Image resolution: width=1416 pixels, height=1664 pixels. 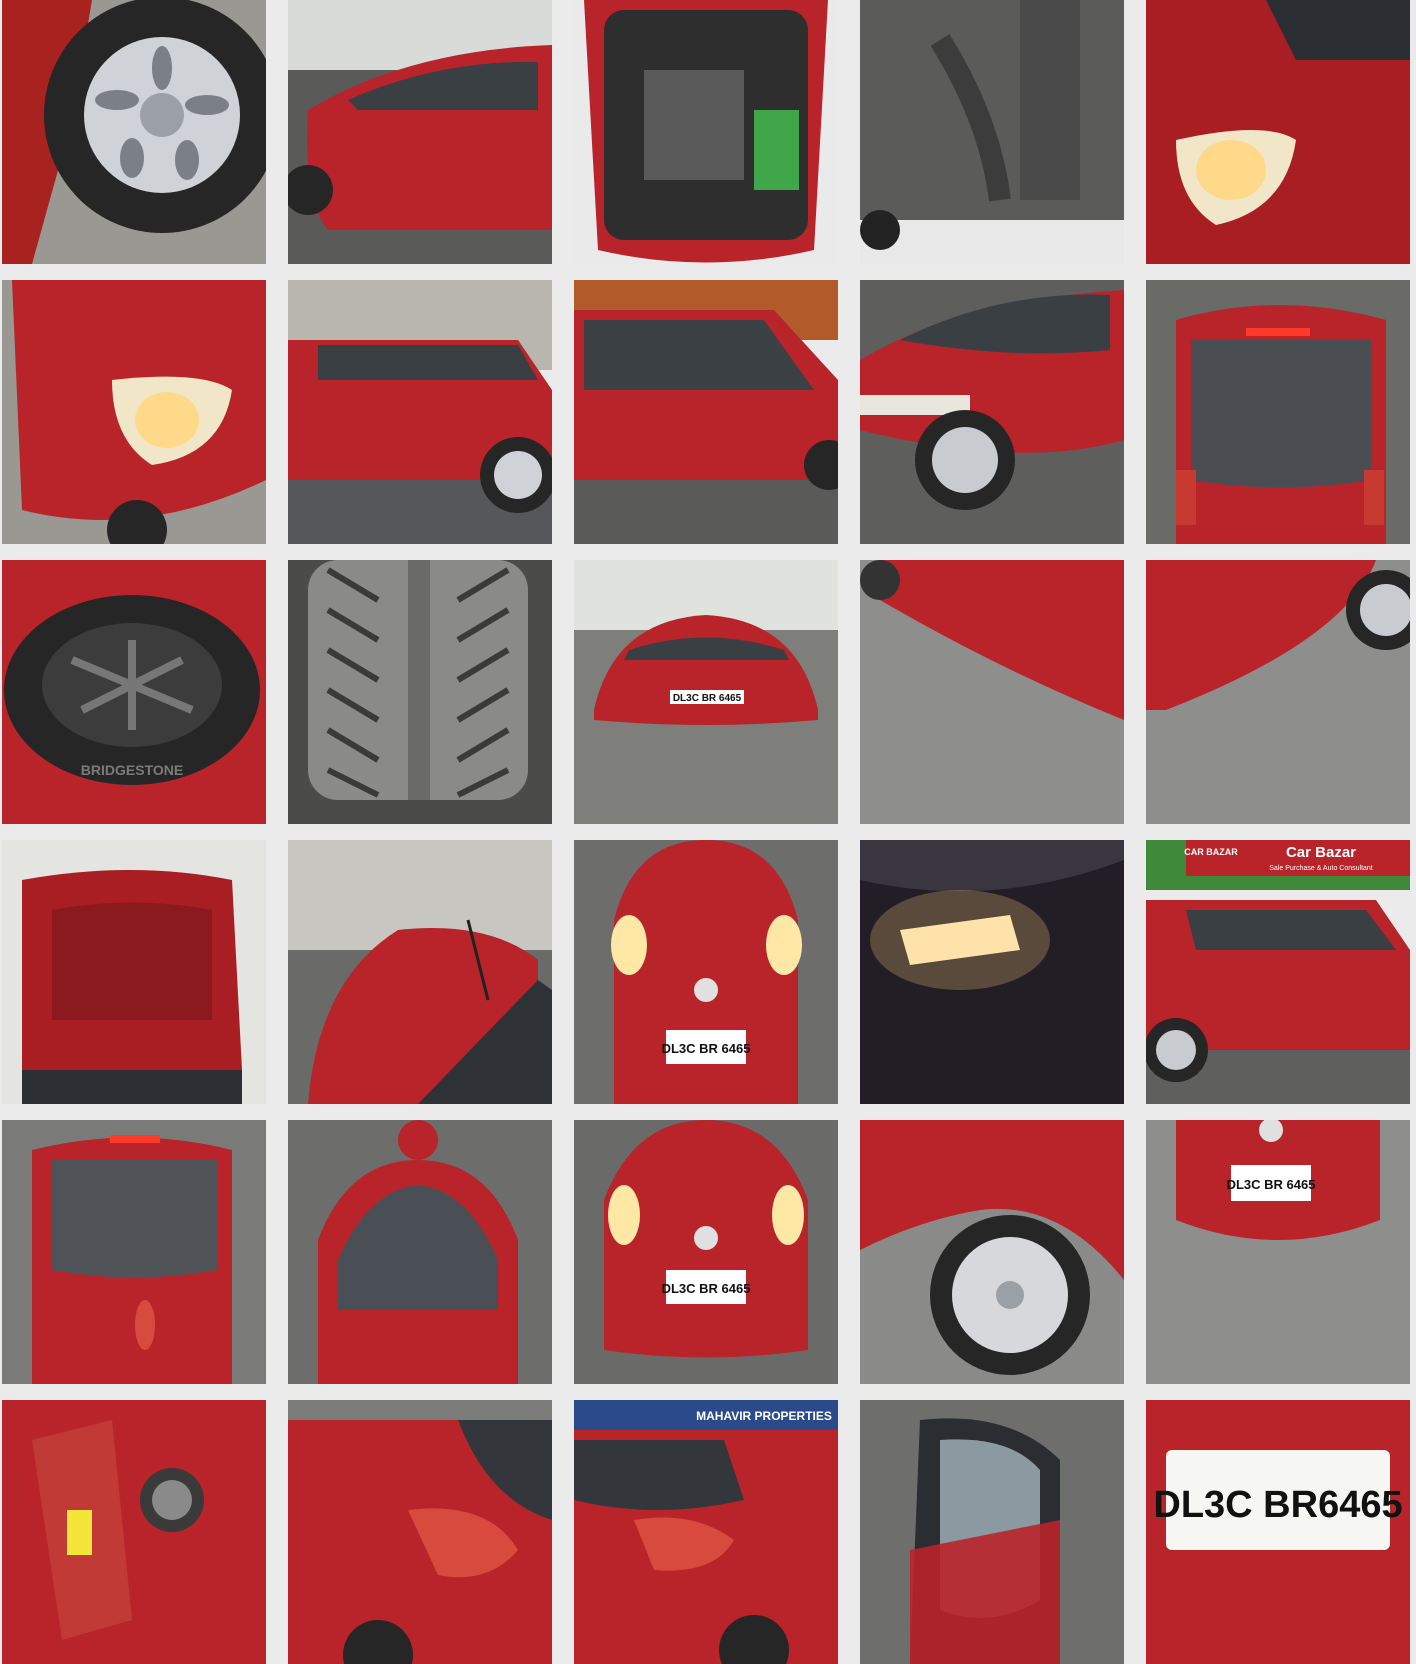 I want to click on photo-plate-closeup: DL3C BR6465, so click(x=1278, y=1532).